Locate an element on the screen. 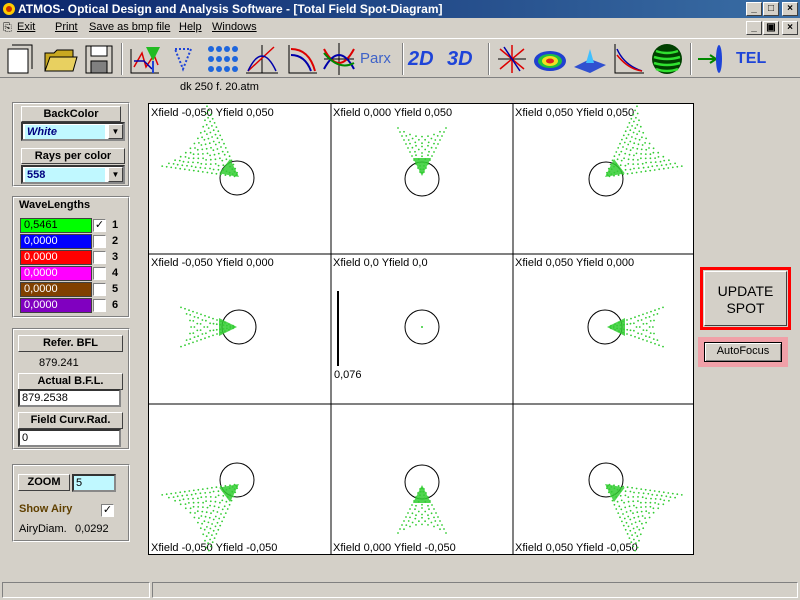 The height and width of the screenshot is (600, 800). parx-button: Parx is located at coordinates (379, 59).